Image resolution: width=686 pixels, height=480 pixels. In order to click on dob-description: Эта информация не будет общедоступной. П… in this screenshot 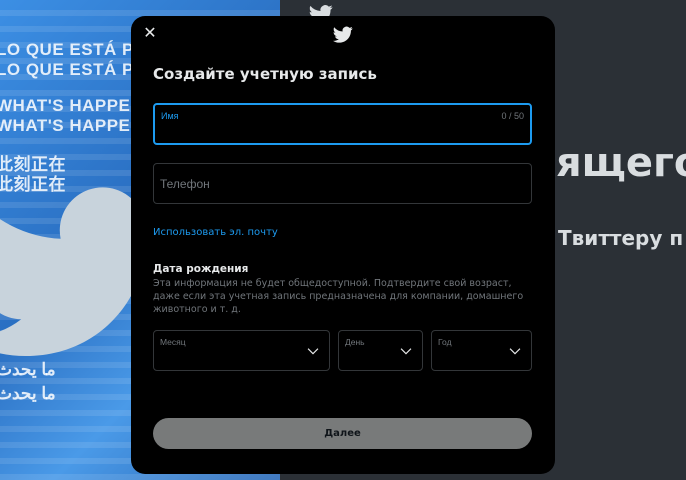, I will do `click(338, 296)`.